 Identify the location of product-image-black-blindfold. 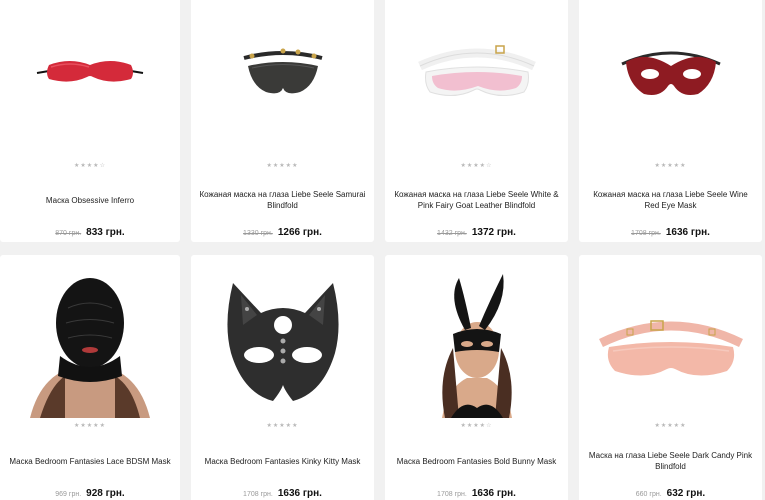
(282, 73).